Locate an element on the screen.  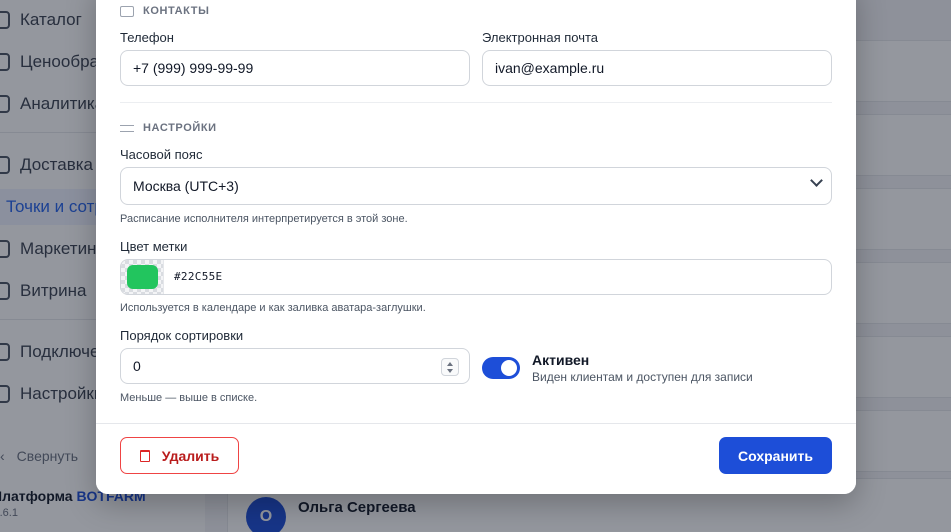
color-swatch is located at coordinates (142, 277).